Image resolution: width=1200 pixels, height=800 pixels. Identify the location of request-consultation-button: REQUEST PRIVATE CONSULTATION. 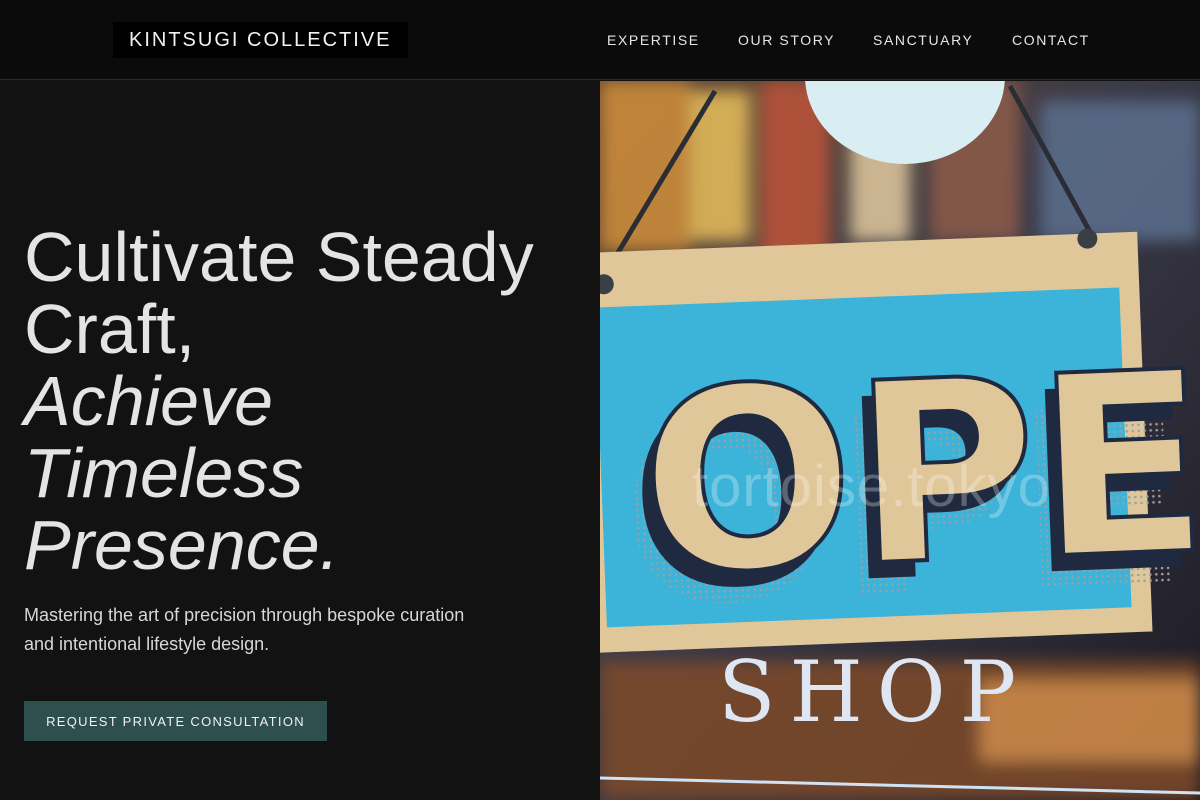
(175, 721).